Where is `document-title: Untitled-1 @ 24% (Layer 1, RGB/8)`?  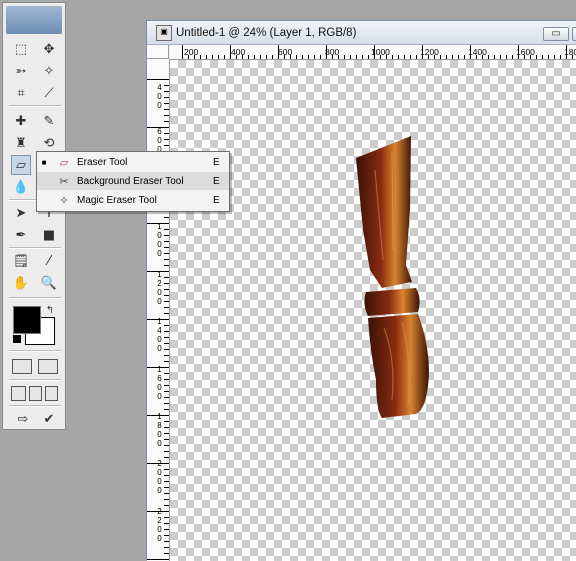 document-title: Untitled-1 @ 24% (Layer 1, RGB/8) is located at coordinates (266, 32).